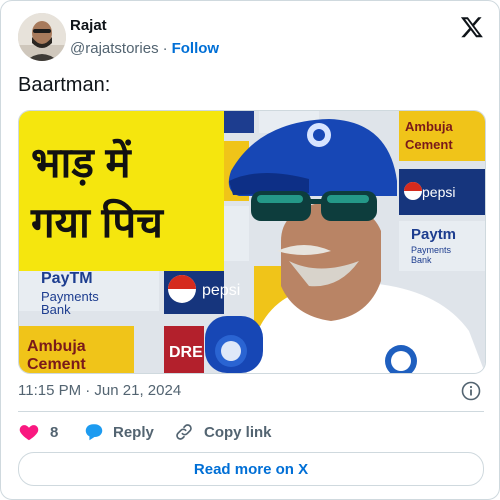 The width and height of the screenshot is (500, 500). Describe the element at coordinates (251, 38) in the screenshot. I see `tweet-header: Rajat @rajatstories · Follow` at that location.